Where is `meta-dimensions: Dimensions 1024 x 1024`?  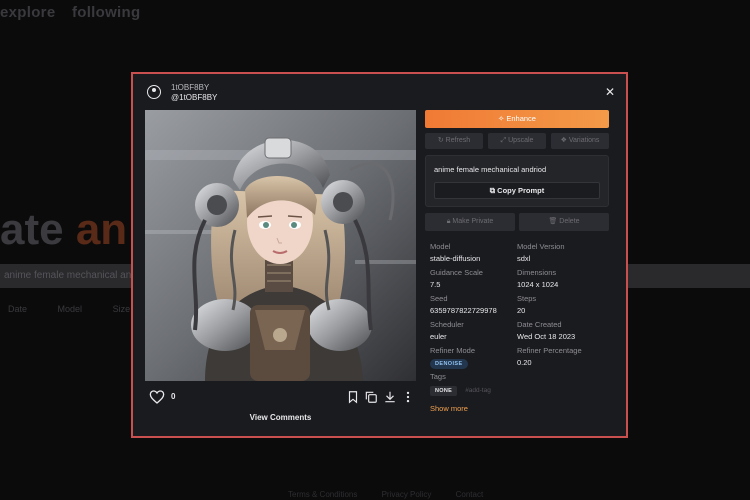
meta-dimensions: Dimensions 1024 x 1024 is located at coordinates (538, 278).